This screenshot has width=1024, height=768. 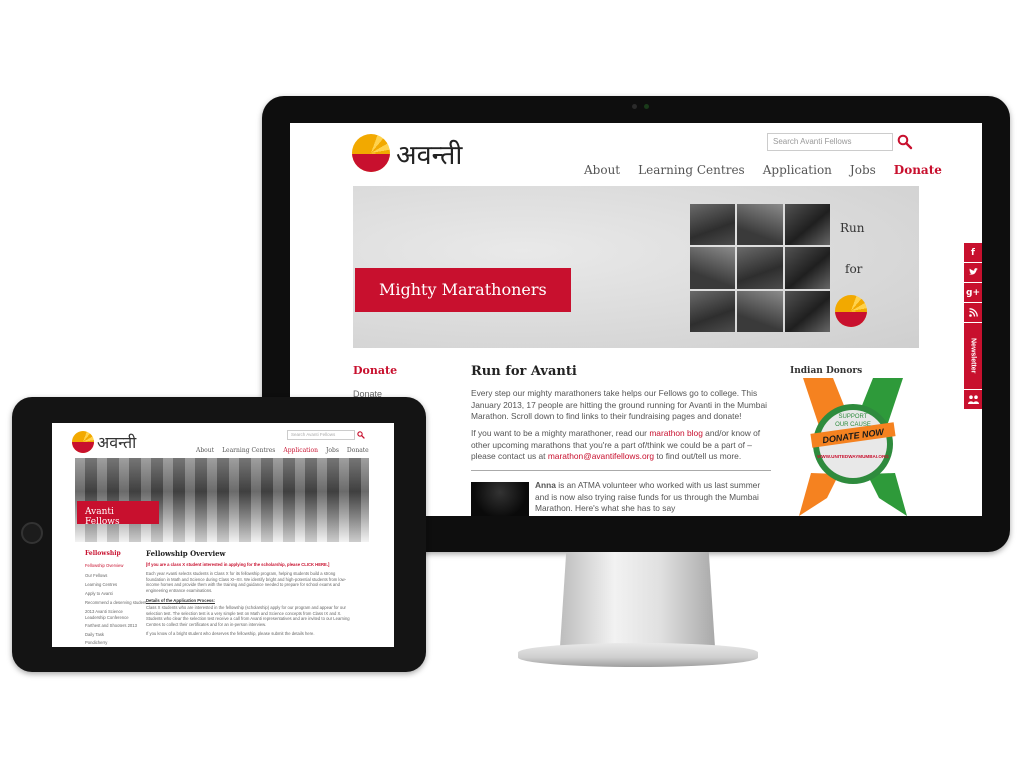 I want to click on tablet-sidebar-title: Fellowship, so click(x=103, y=553).